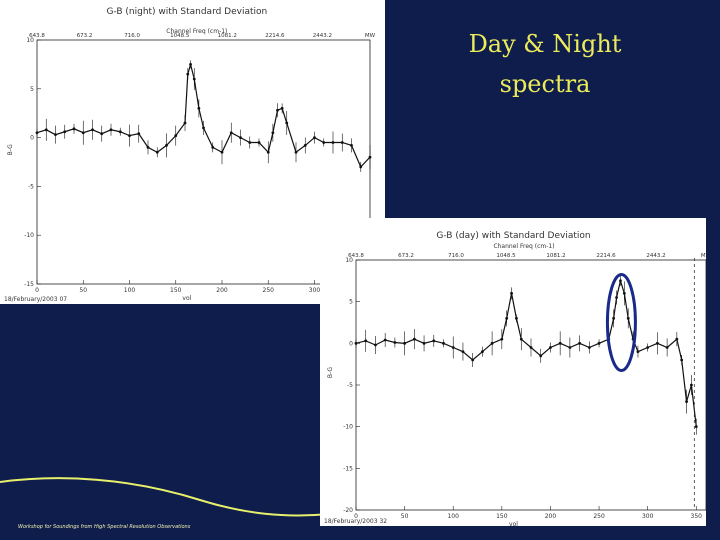 Image resolution: width=720 pixels, height=540 pixels. I want to click on x-tick-label: 0, so click(37, 290).